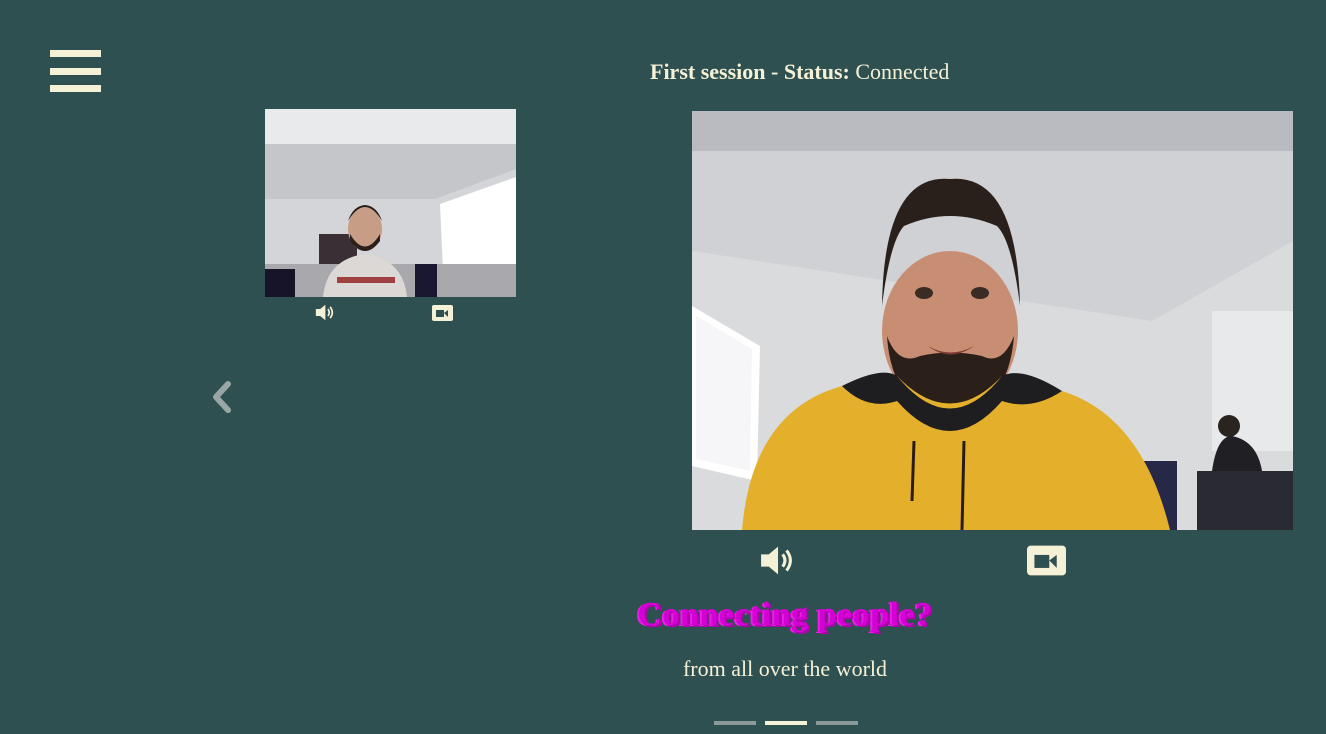  I want to click on local-video, so click(390, 203).